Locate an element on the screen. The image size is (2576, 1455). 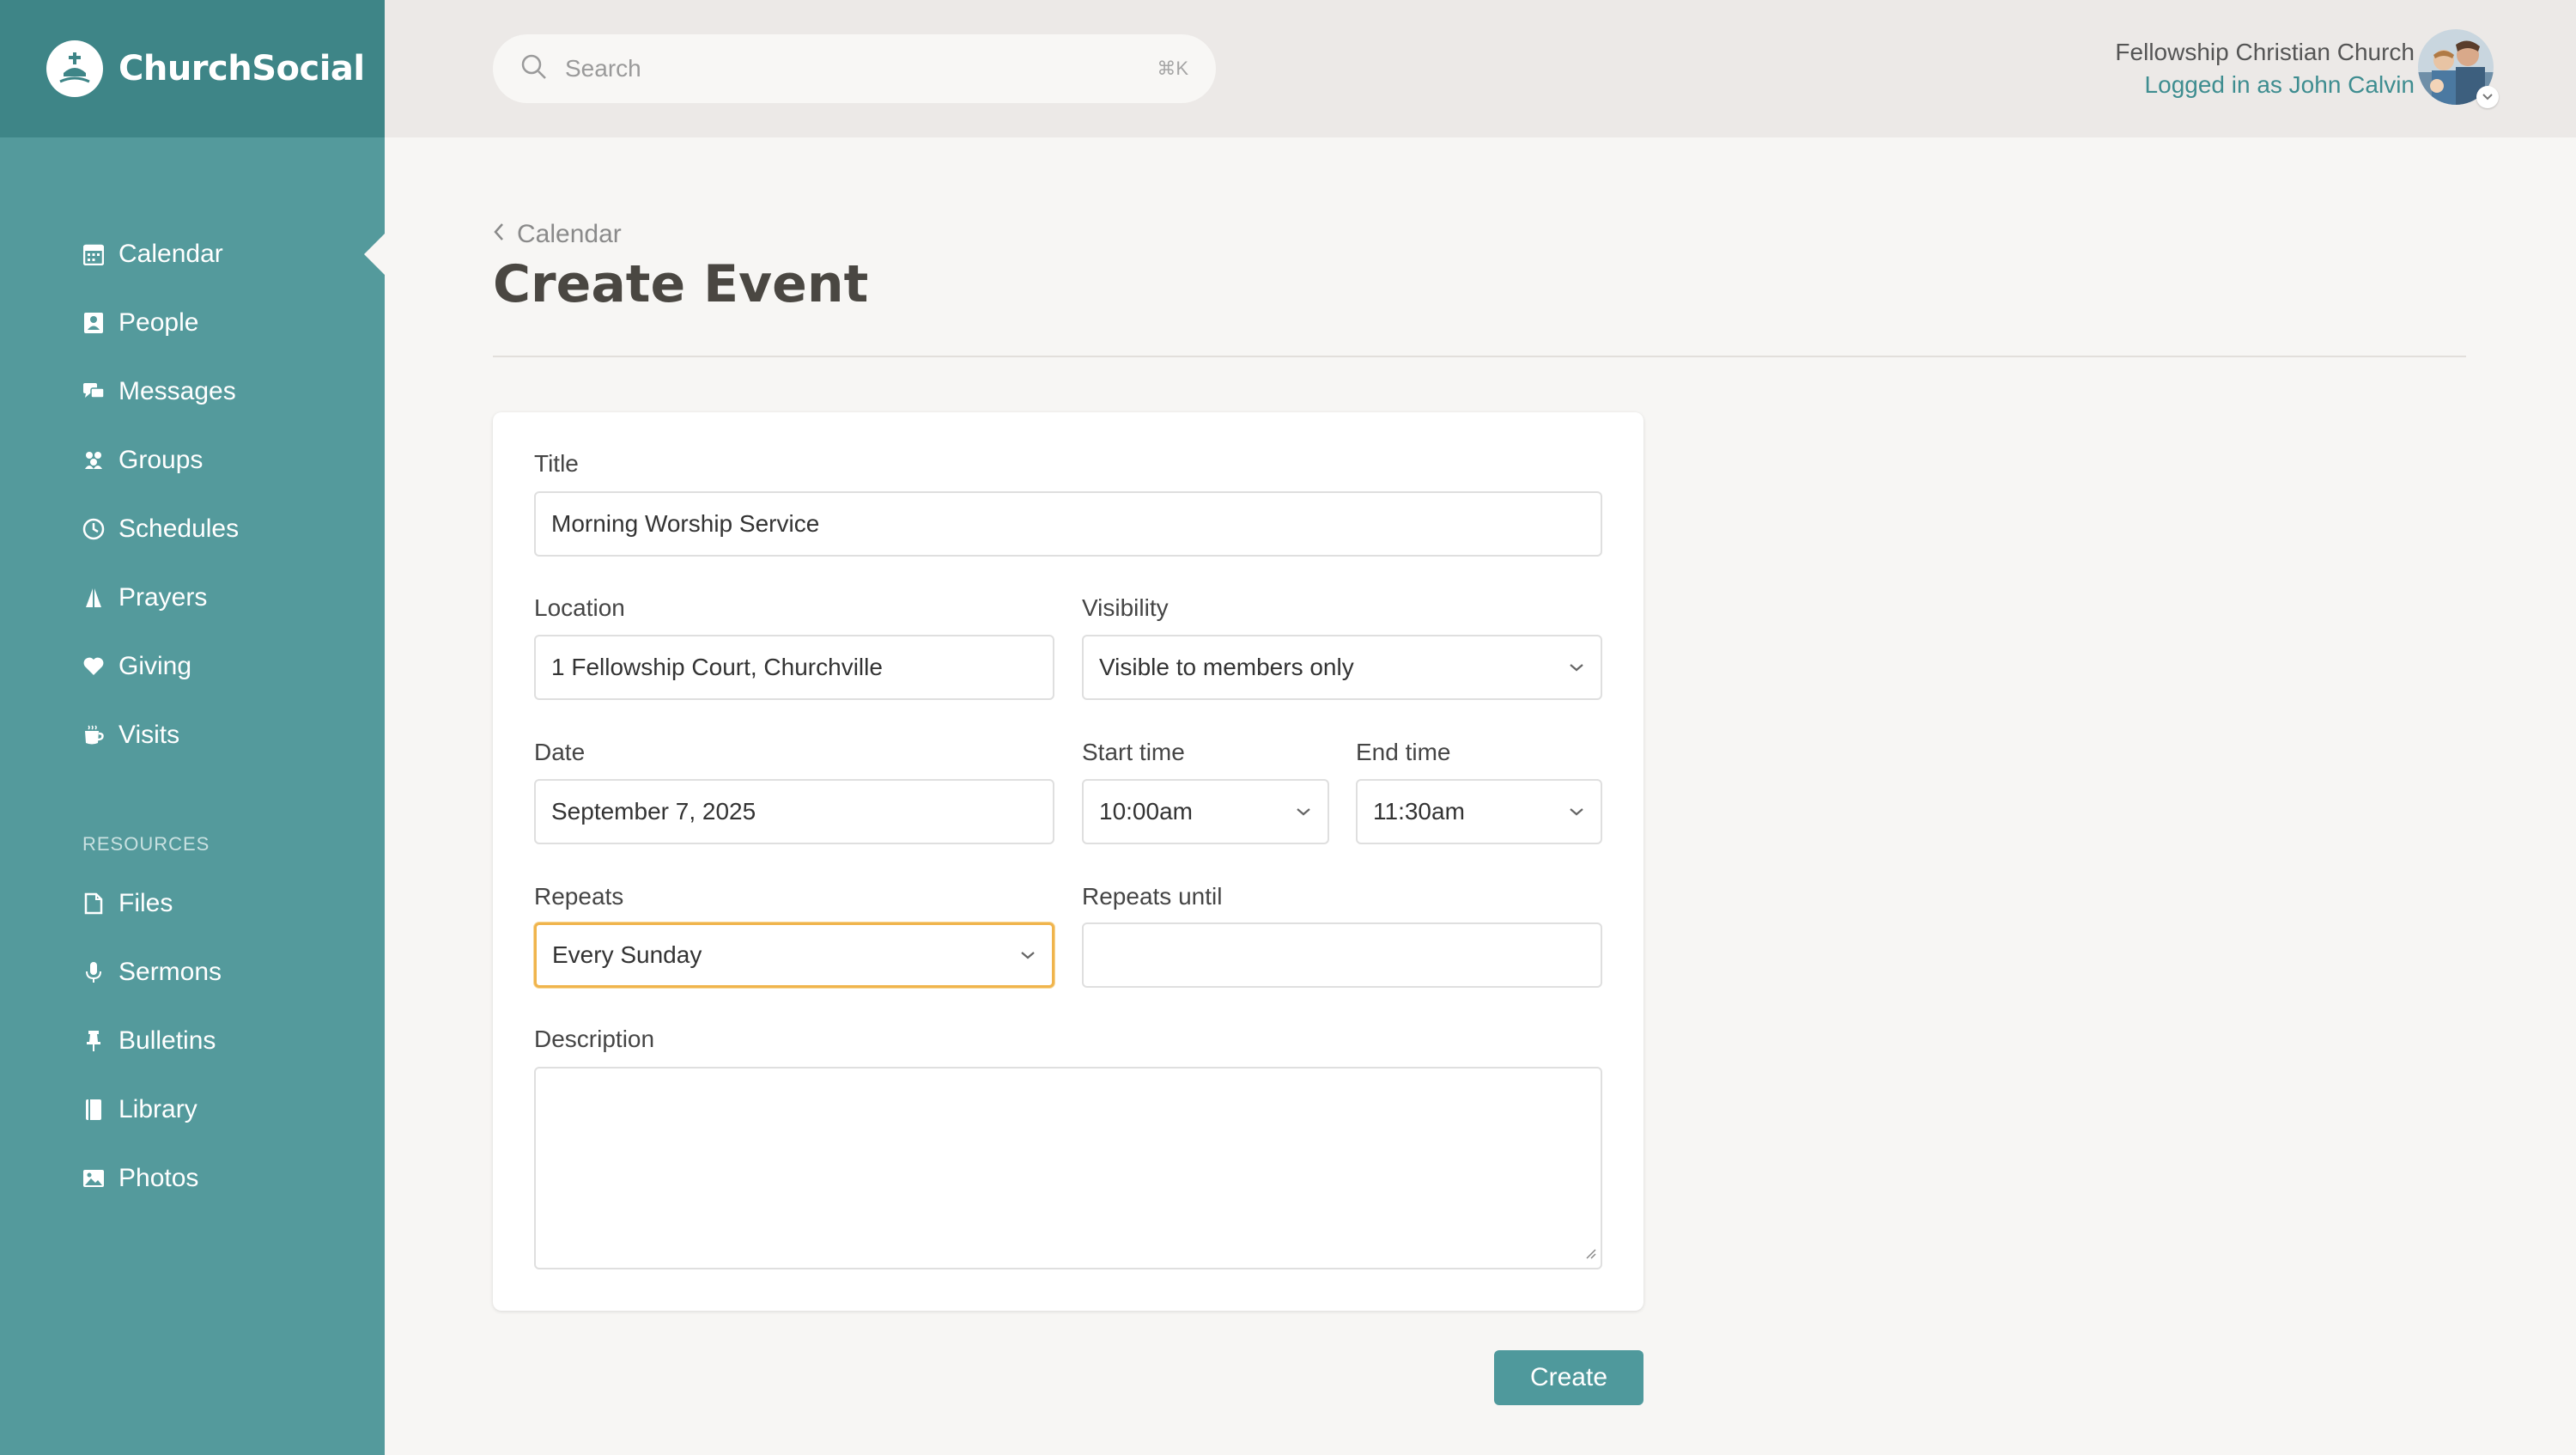
sidebar-item-bulletins: Bulletins is located at coordinates (192, 1041).